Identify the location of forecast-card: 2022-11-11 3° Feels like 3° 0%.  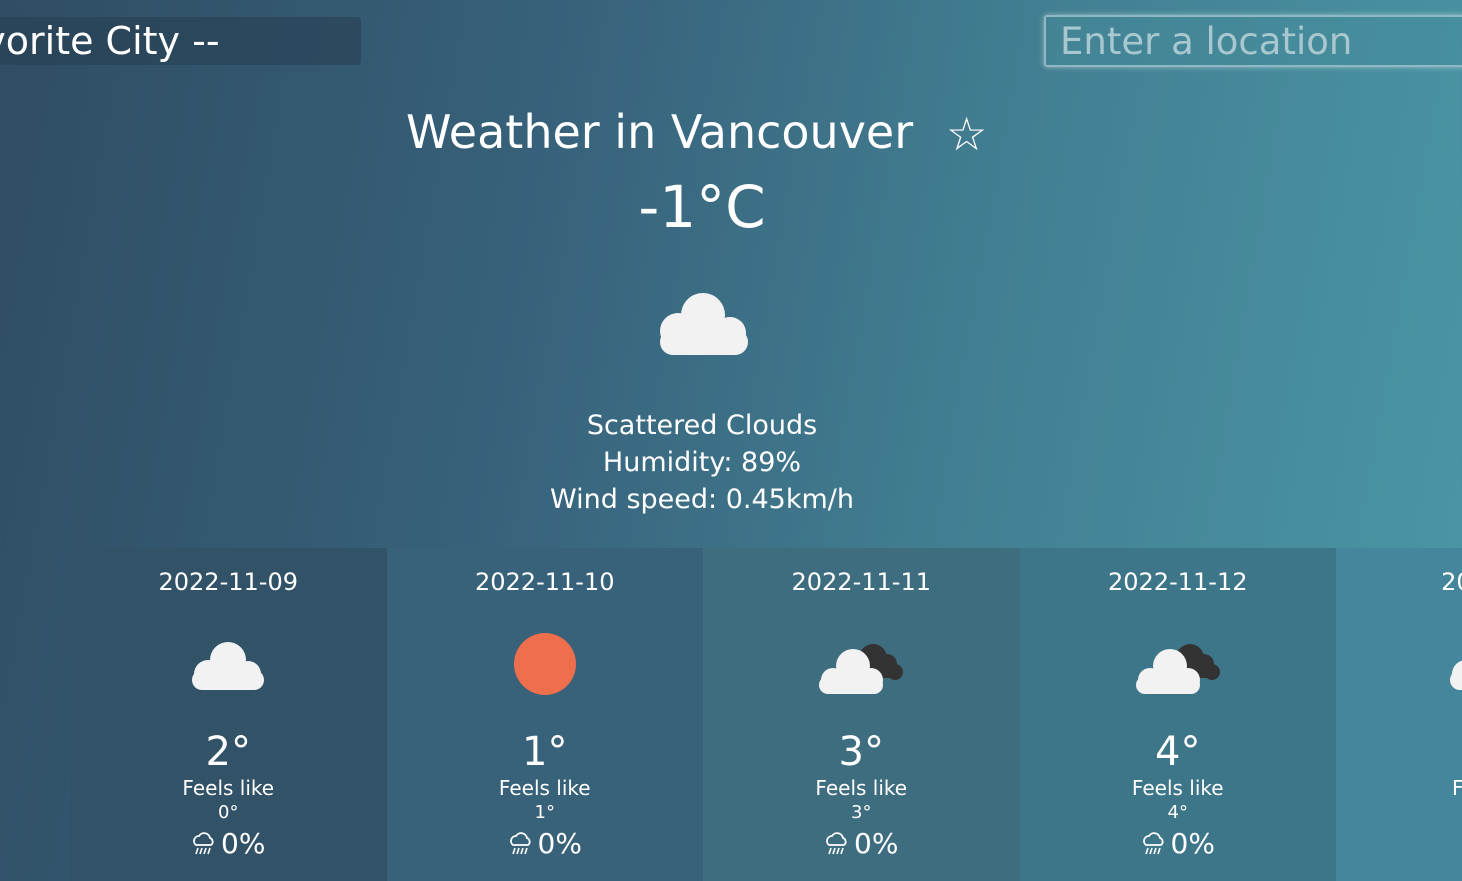
(861, 714).